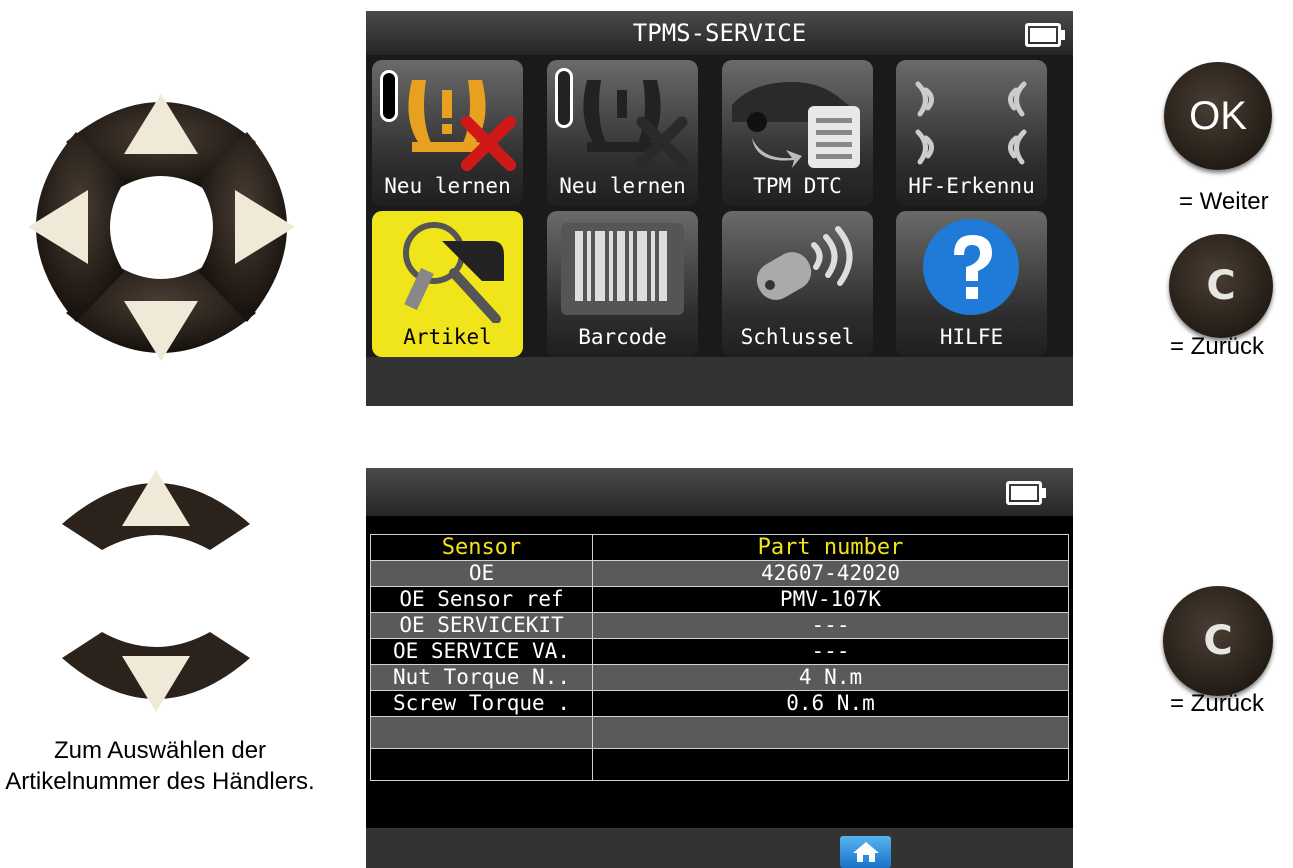 This screenshot has height=868, width=1293. What do you see at coordinates (796, 125) in the screenshot?
I see `dtc-car-icon` at bounding box center [796, 125].